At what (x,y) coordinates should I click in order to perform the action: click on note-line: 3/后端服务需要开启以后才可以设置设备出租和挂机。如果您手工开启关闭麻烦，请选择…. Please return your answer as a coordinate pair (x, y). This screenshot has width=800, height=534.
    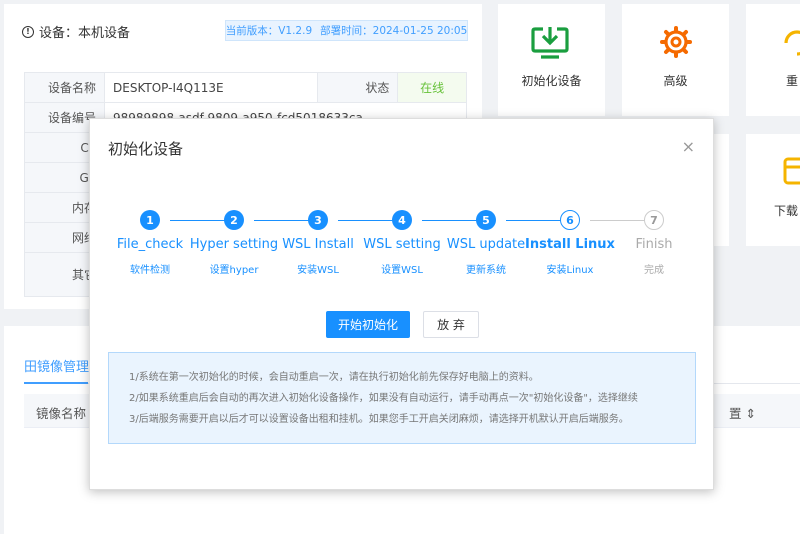
    Looking at the image, I should click on (379, 419).